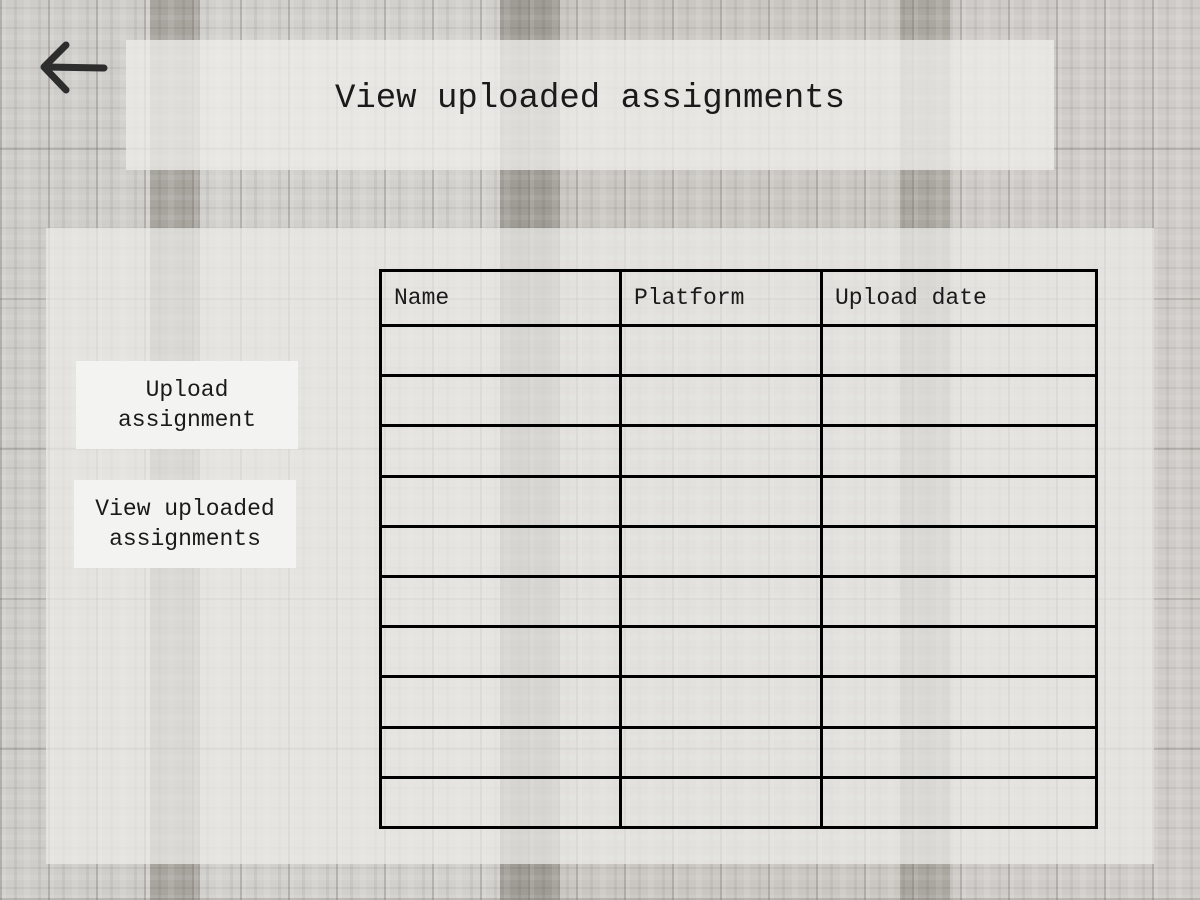  I want to click on title-panel: View uploaded assignments, so click(590, 105).